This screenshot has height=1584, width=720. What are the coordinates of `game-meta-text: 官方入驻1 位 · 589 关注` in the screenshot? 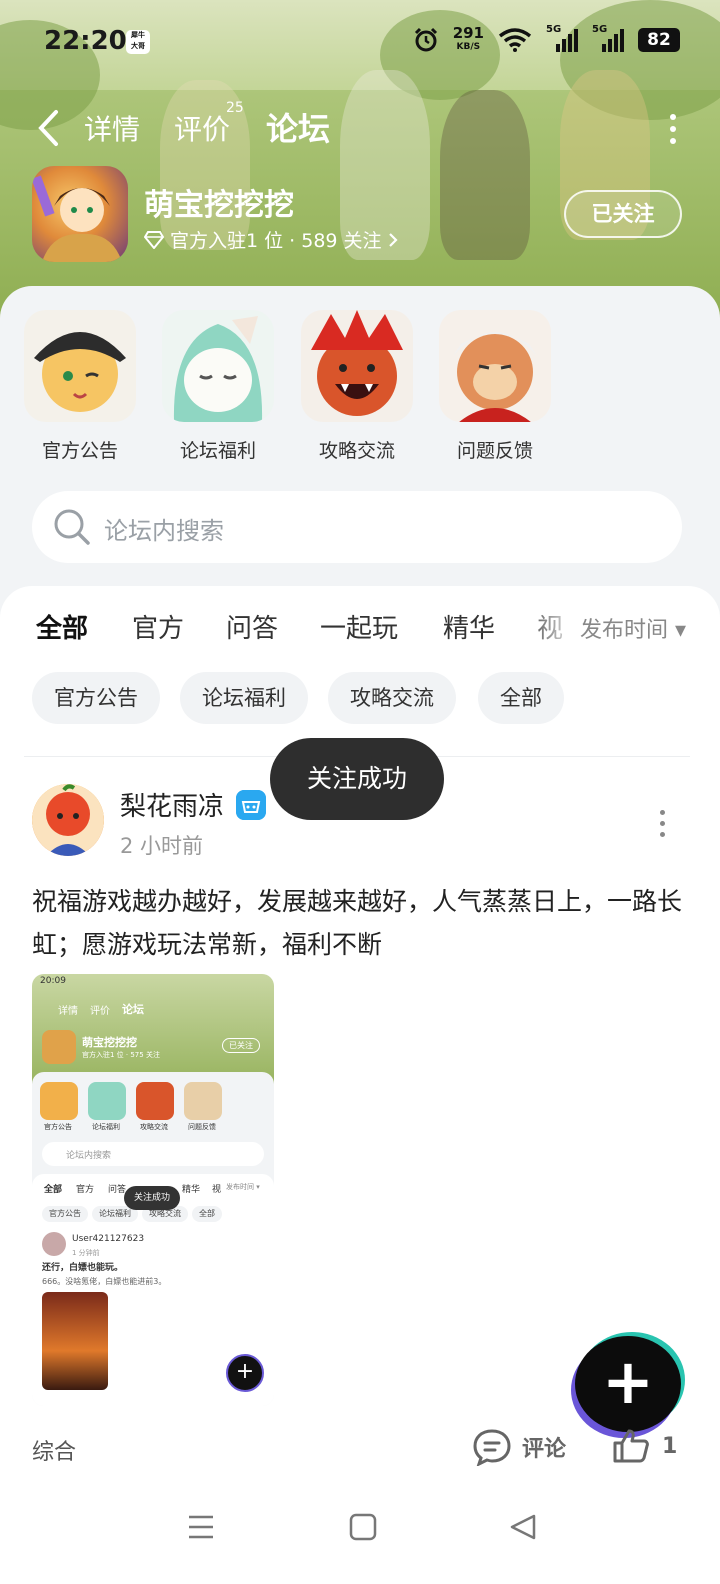 It's located at (276, 241).